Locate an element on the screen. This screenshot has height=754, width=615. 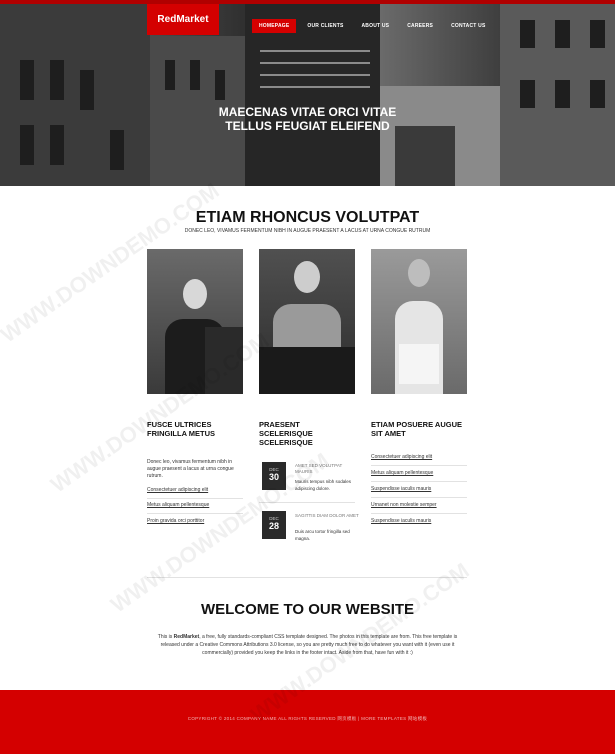
logo: RedMarket is located at coordinates (183, 19).